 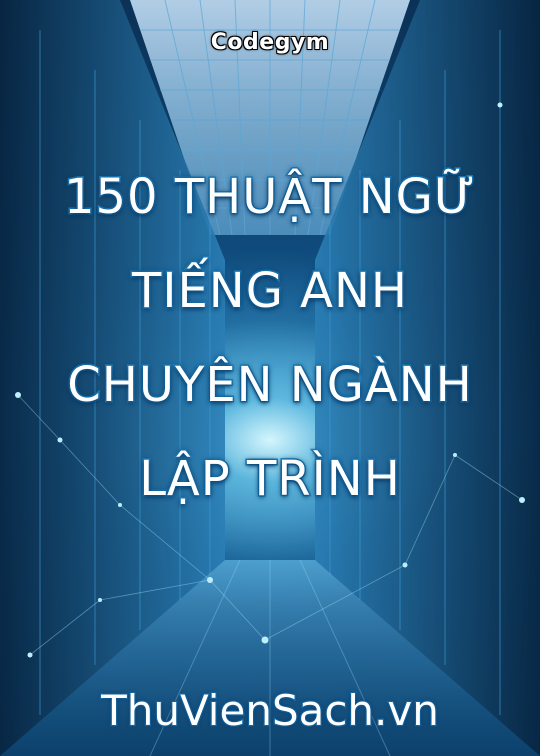 What do you see at coordinates (270, 42) in the screenshot?
I see `publisher-brand: Codegym` at bounding box center [270, 42].